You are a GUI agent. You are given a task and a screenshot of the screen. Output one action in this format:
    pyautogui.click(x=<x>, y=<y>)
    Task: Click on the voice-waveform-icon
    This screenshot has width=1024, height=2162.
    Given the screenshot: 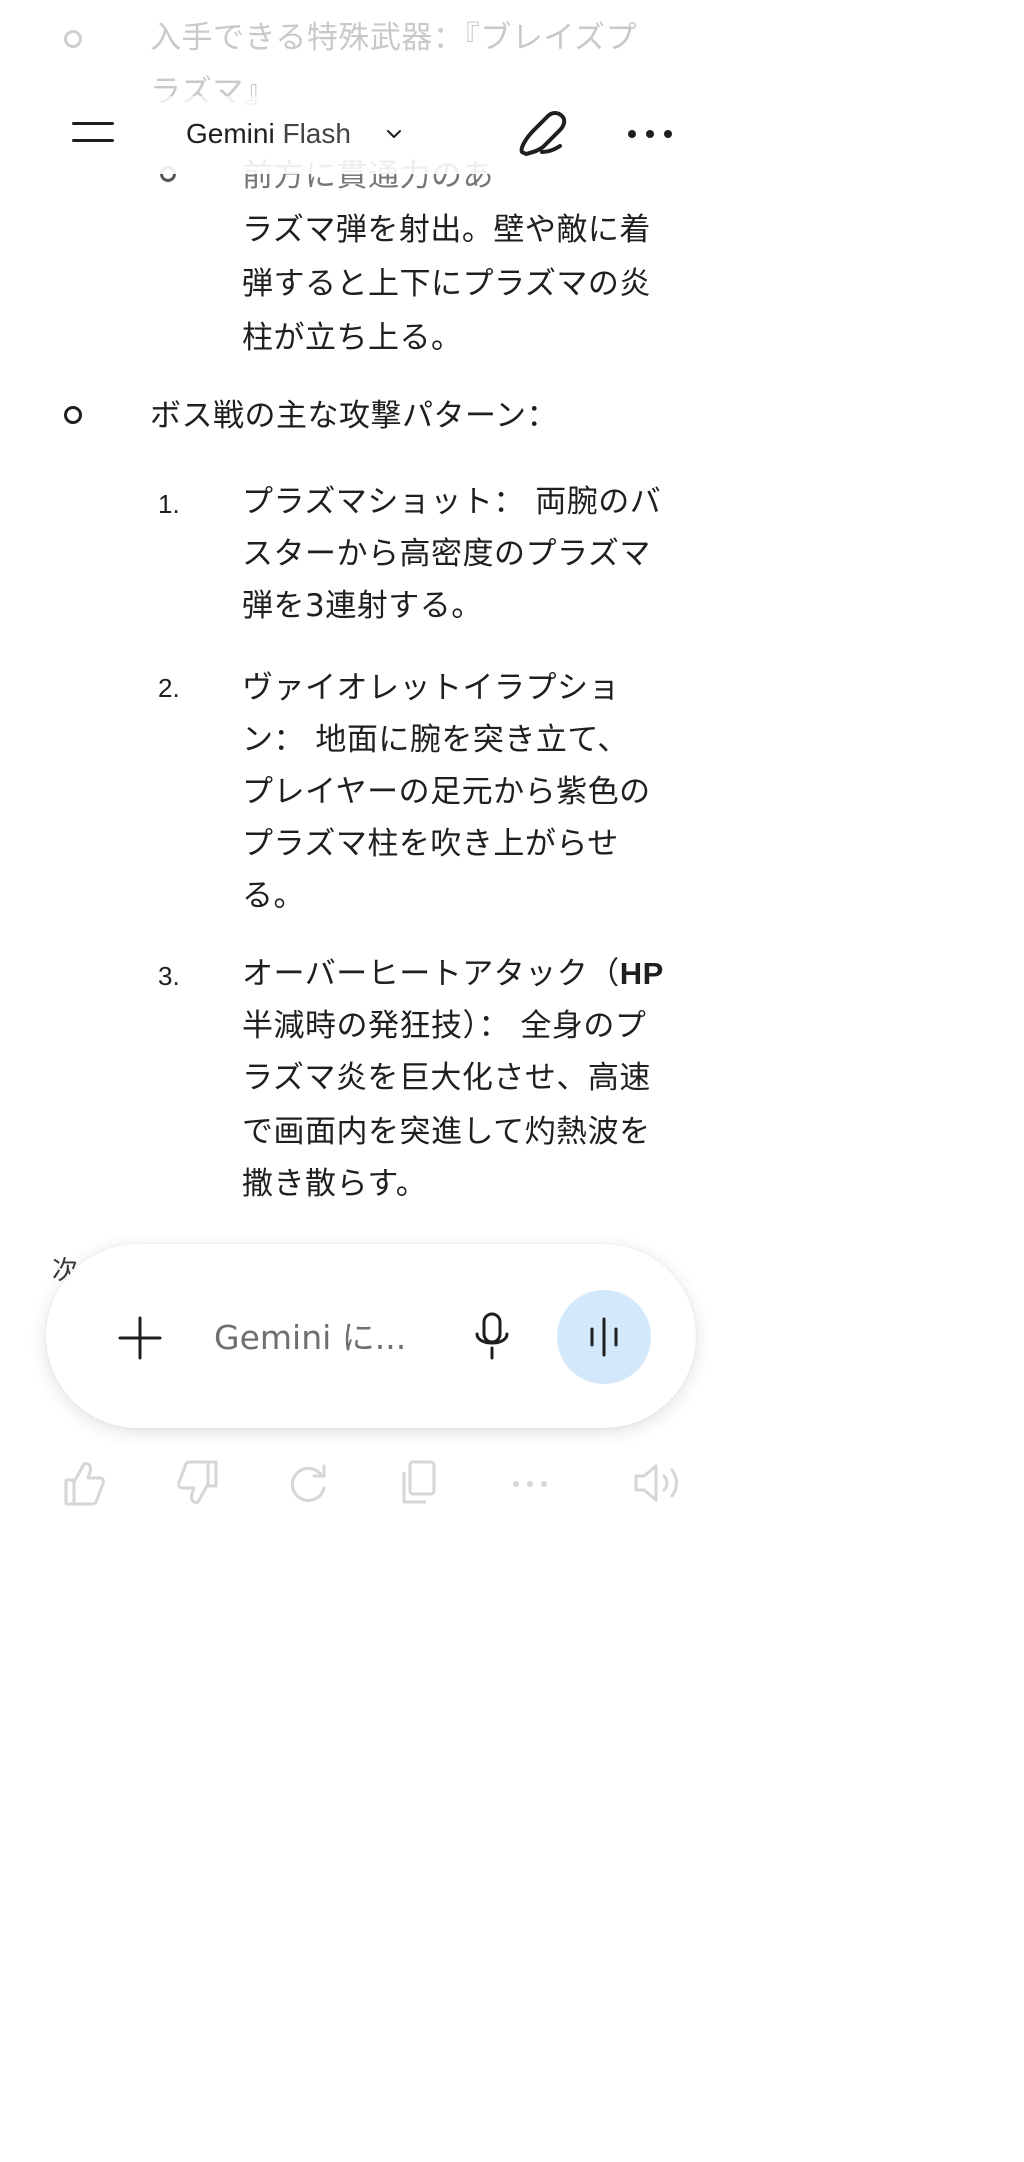 What is the action you would take?
    pyautogui.click(x=604, y=1337)
    